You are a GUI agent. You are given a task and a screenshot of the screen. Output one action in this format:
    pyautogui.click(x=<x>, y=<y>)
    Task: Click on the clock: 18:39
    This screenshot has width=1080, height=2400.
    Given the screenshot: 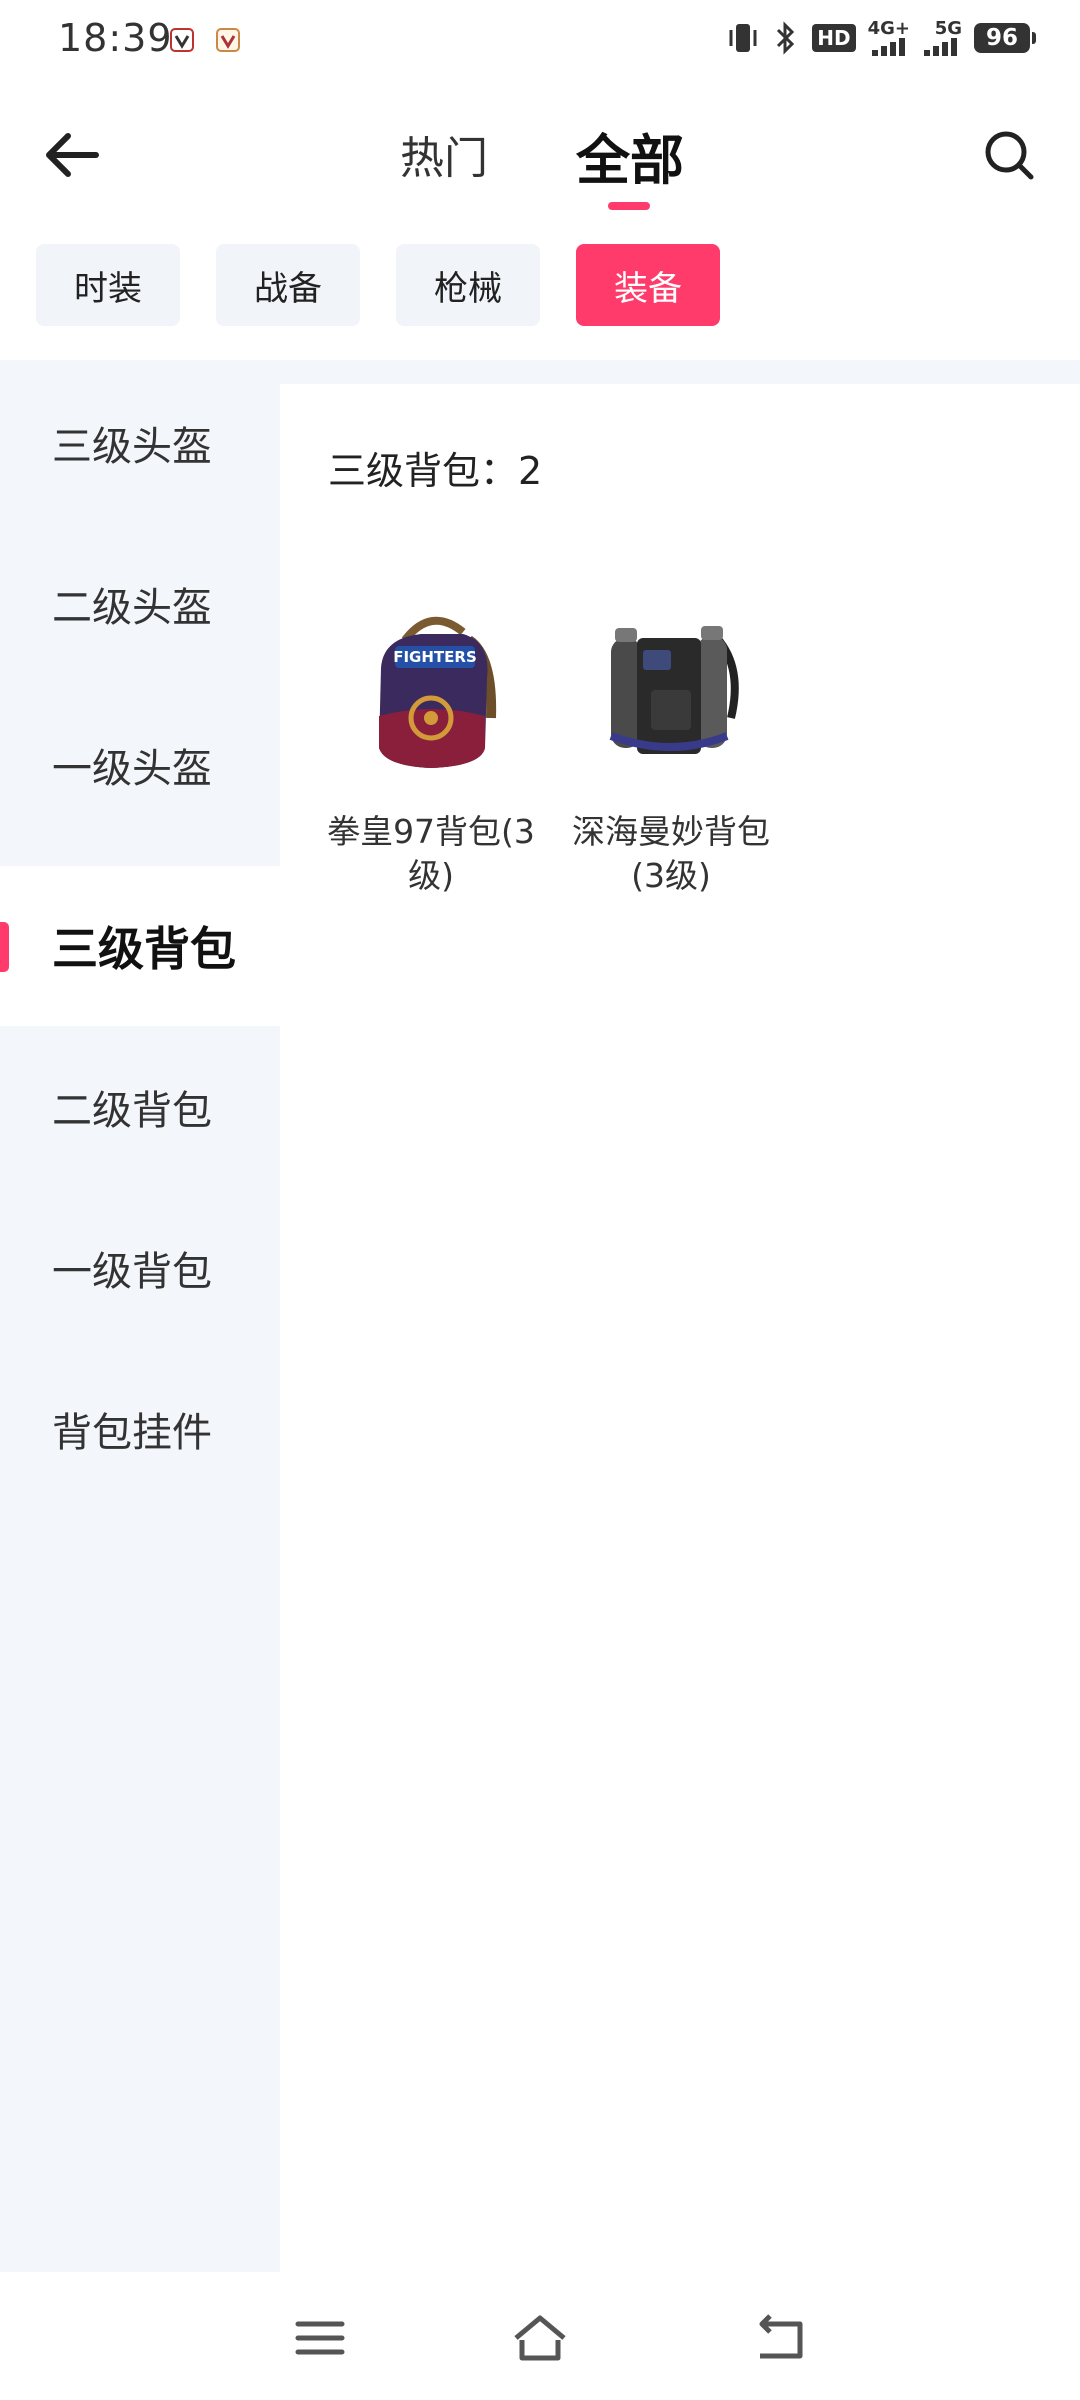 What is the action you would take?
    pyautogui.click(x=115, y=38)
    